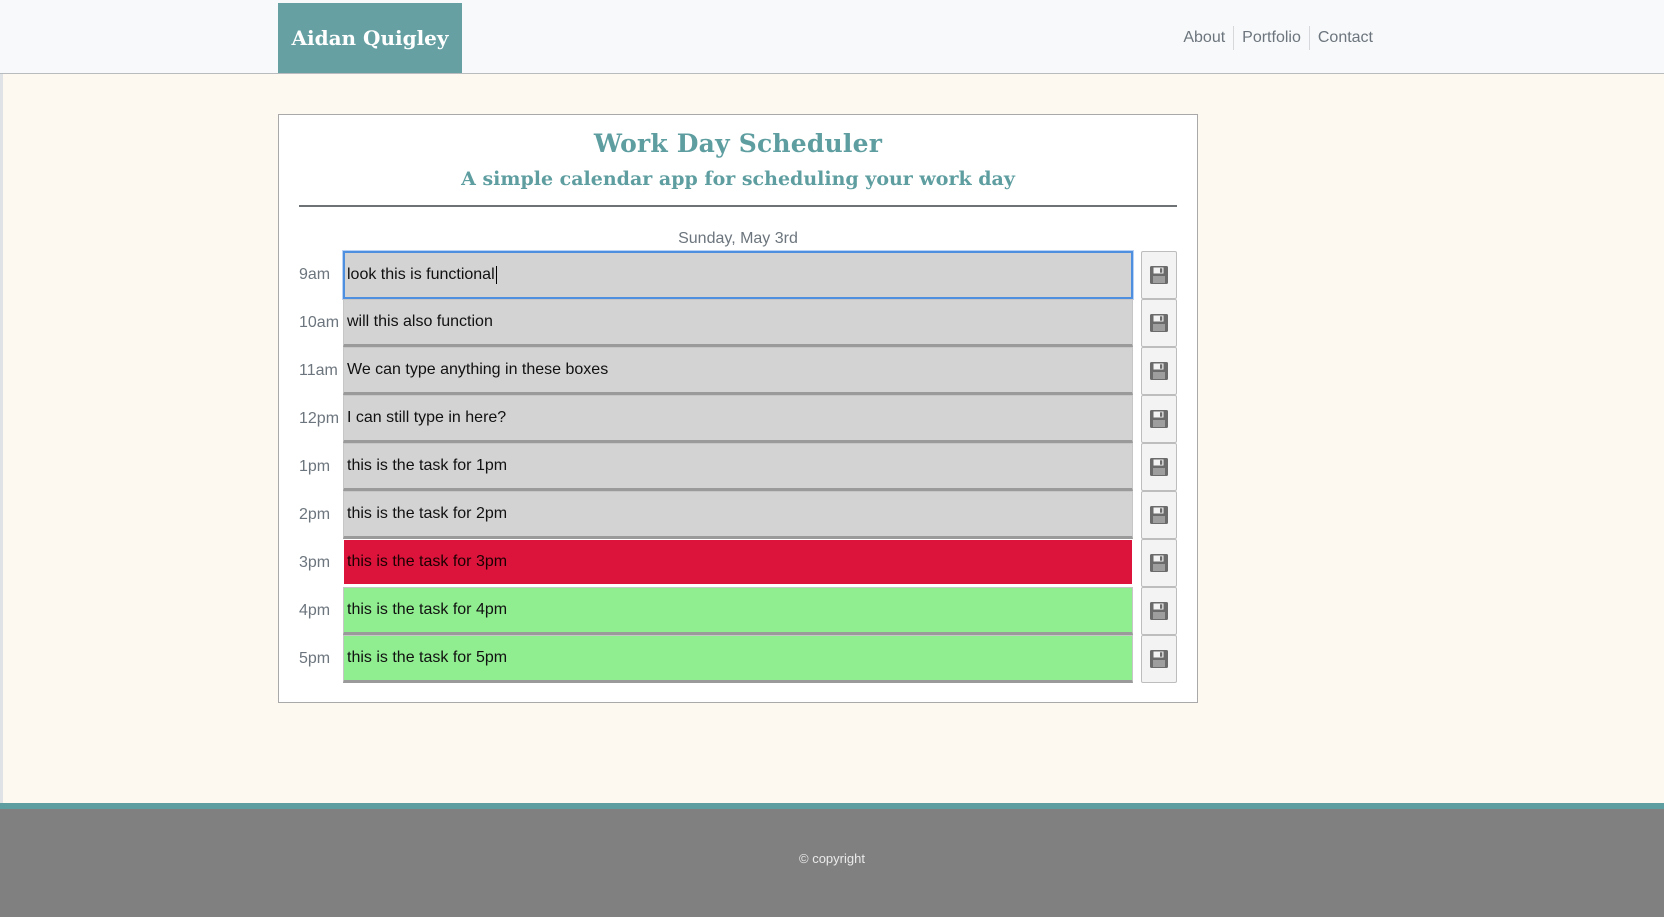  What do you see at coordinates (315, 466) in the screenshot?
I see `hour-label: 1pm` at bounding box center [315, 466].